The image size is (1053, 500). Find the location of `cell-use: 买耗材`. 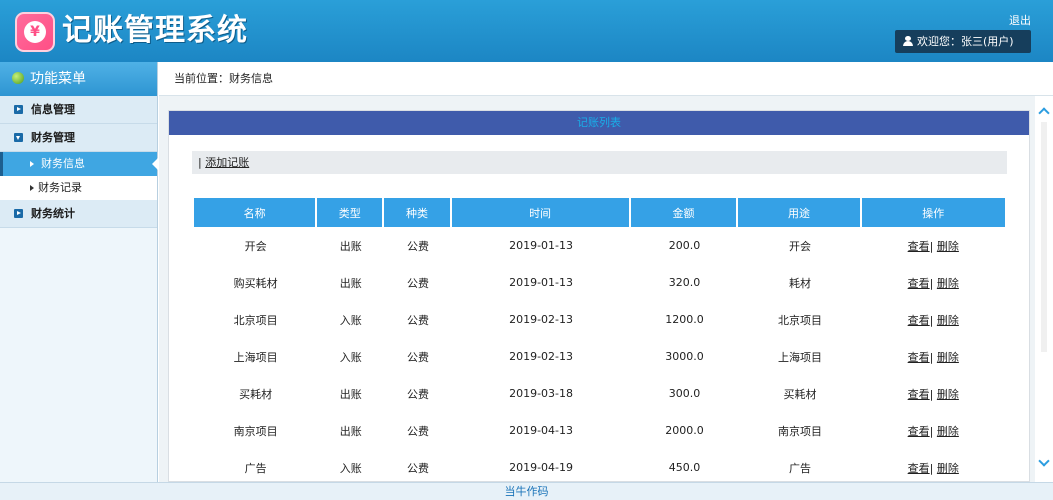

cell-use: 买耗材 is located at coordinates (800, 394).